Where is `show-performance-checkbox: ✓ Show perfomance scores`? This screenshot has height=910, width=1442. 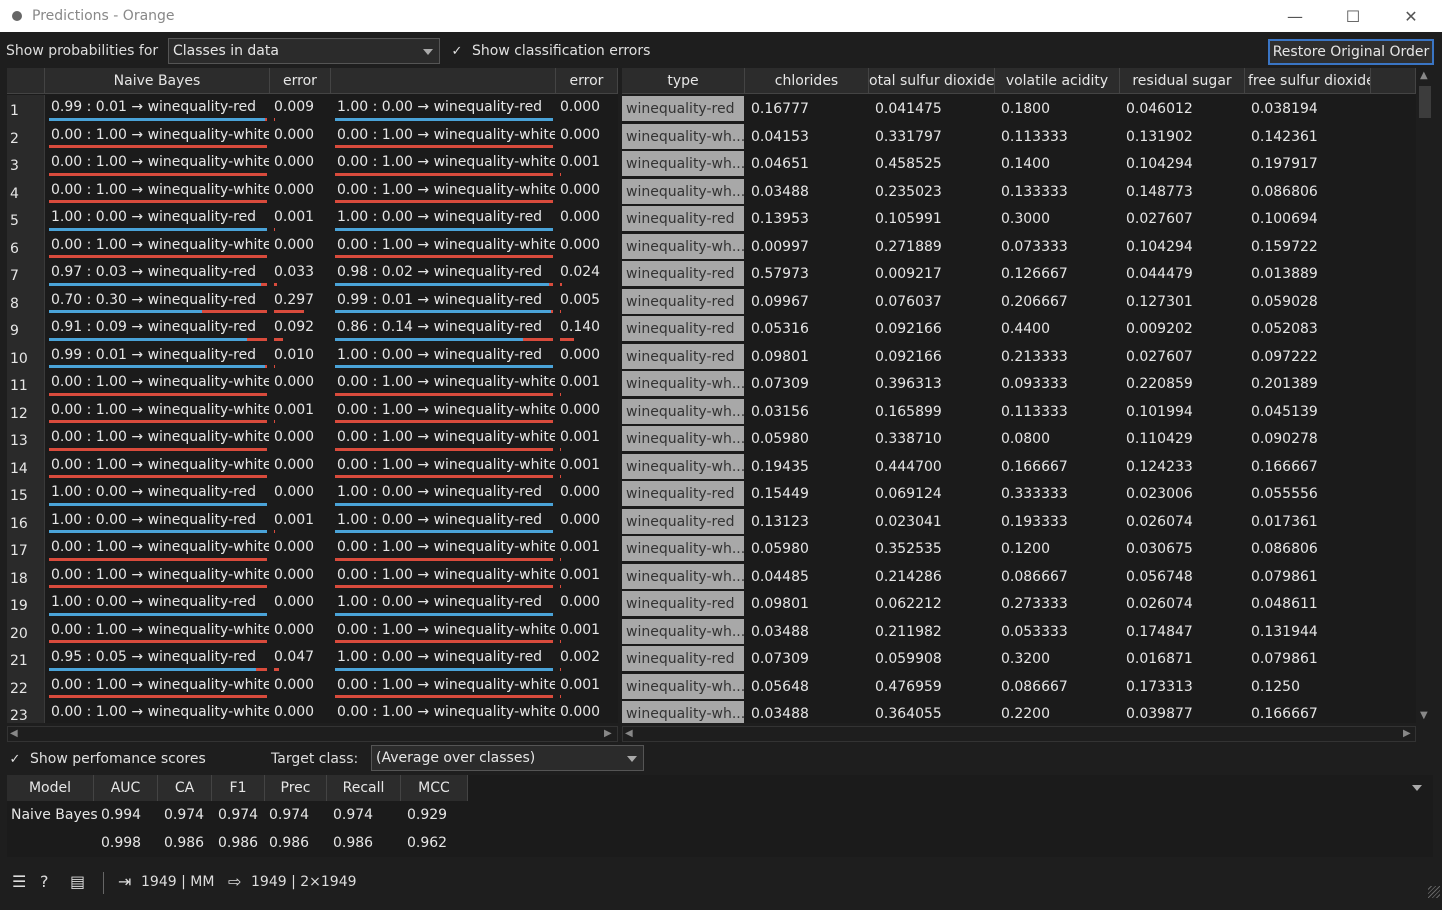
show-performance-checkbox: ✓ Show perfomance scores is located at coordinates (107, 759).